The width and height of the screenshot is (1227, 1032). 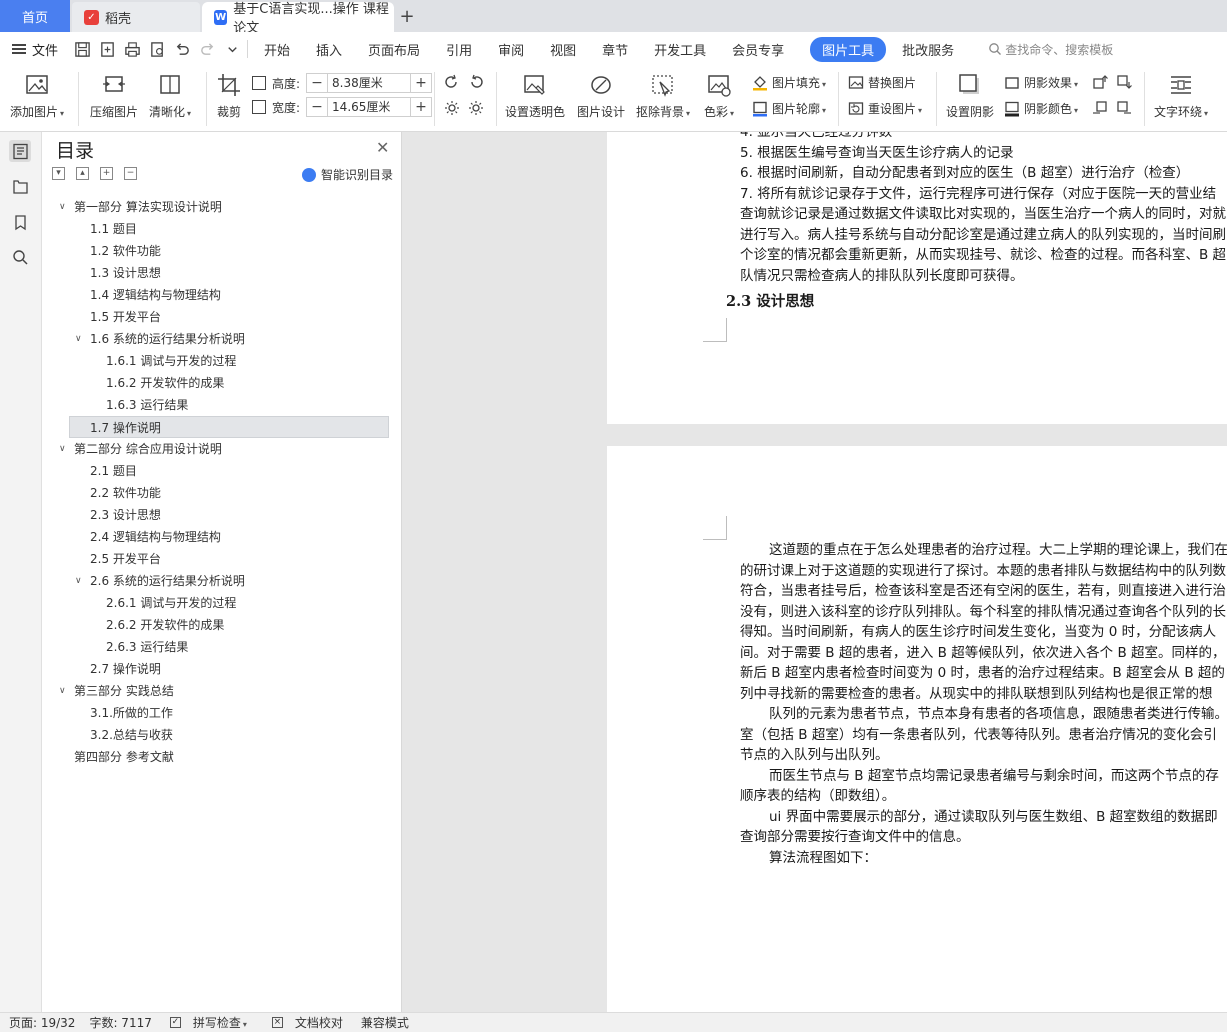 What do you see at coordinates (222, 603) in the screenshot?
I see `toc-item: 2.6.1 调试与开发的过程` at bounding box center [222, 603].